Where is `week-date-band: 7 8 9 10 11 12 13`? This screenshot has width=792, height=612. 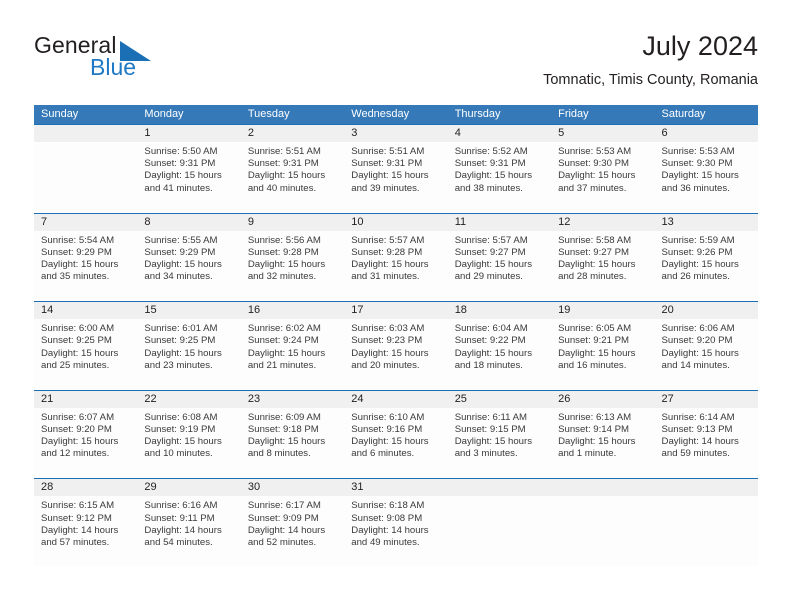
week-date-band: 7 8 9 10 11 12 13 is located at coordinates (396, 222).